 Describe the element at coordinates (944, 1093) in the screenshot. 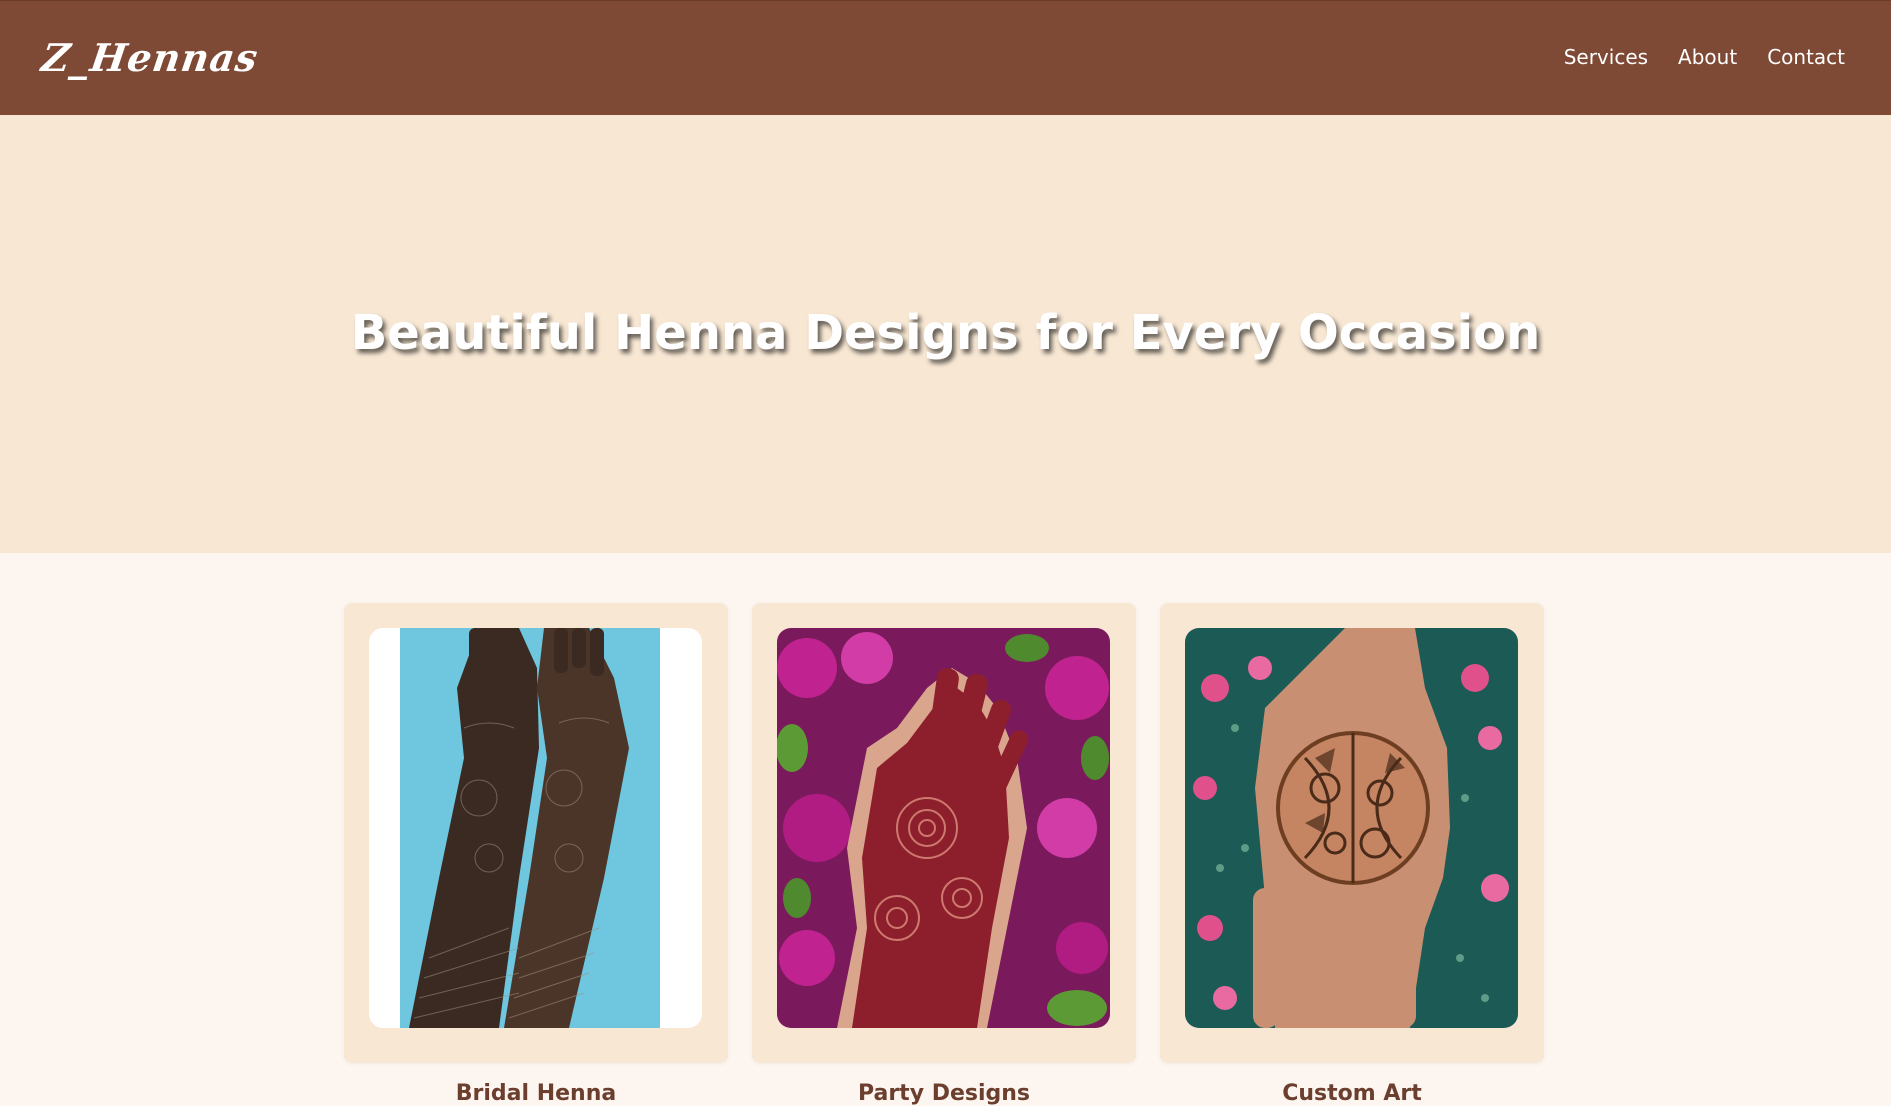

I see `card-title-party: Party Designs` at that location.